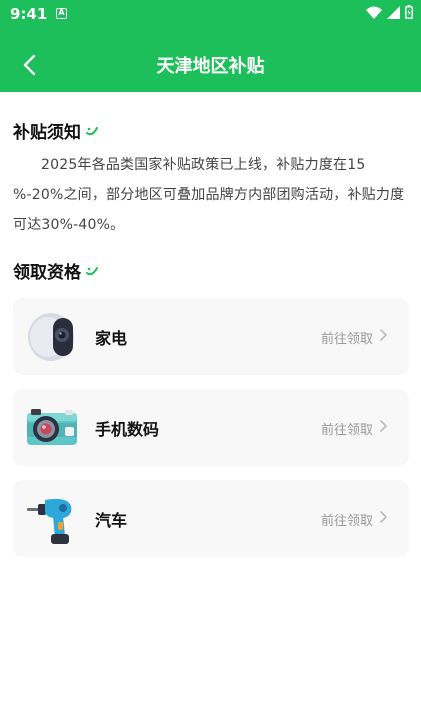  I want to click on camera-icon, so click(52, 427).